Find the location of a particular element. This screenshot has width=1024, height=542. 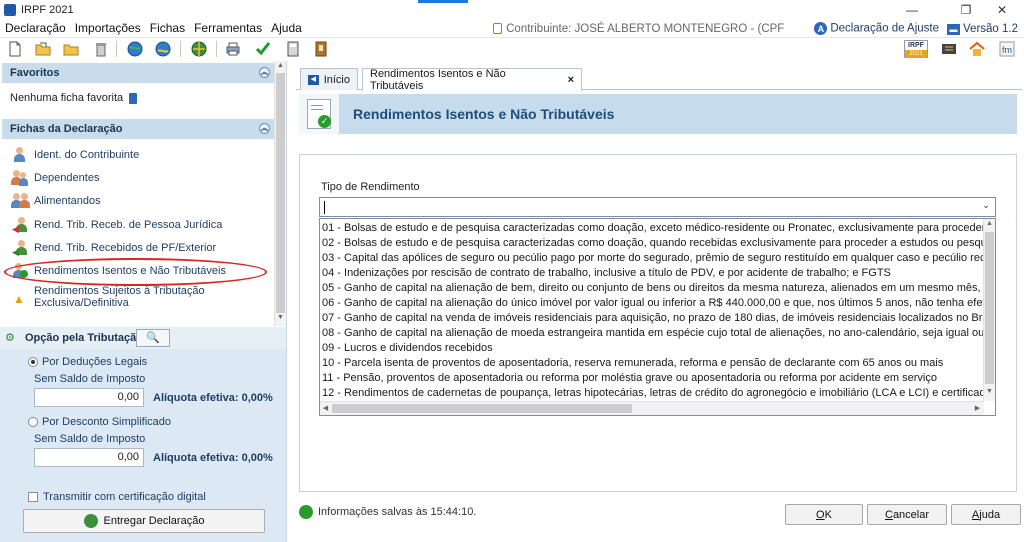

calculator-icon is located at coordinates (293, 49).